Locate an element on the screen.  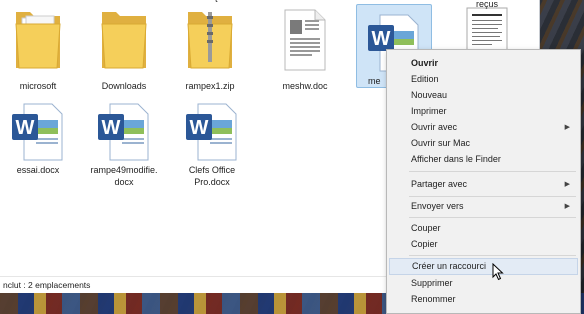
document-icon is located at coordinates (305, 38).